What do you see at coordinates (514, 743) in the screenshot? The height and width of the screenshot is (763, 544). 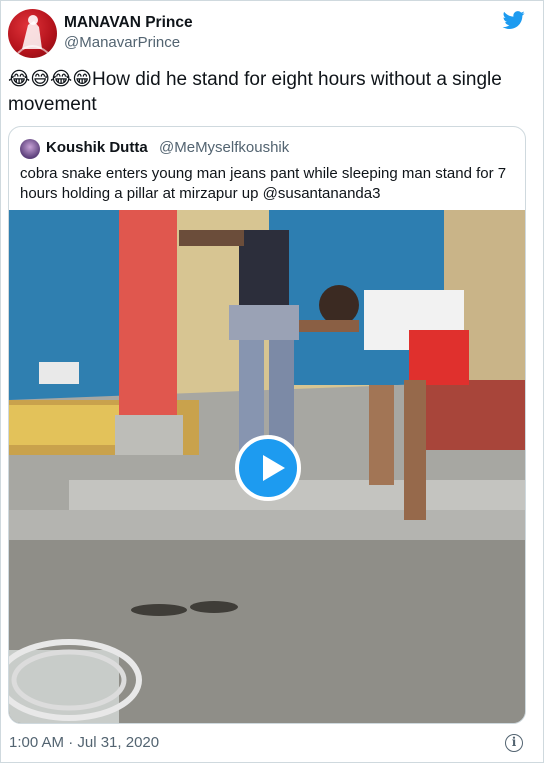 I see `info-icon: i` at bounding box center [514, 743].